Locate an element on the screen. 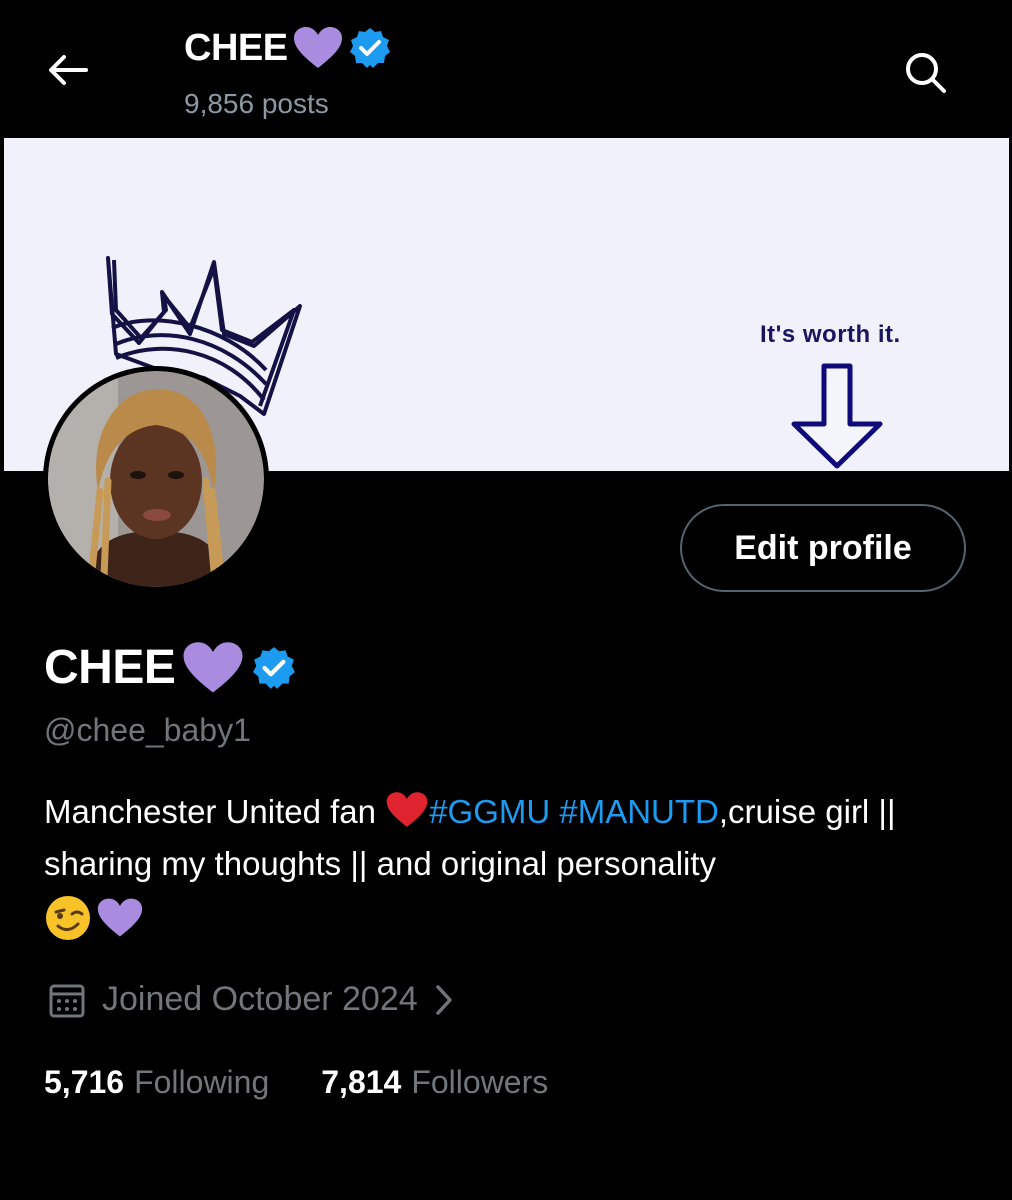 This screenshot has height=1200, width=1012. header-name: CHEE is located at coordinates (236, 47).